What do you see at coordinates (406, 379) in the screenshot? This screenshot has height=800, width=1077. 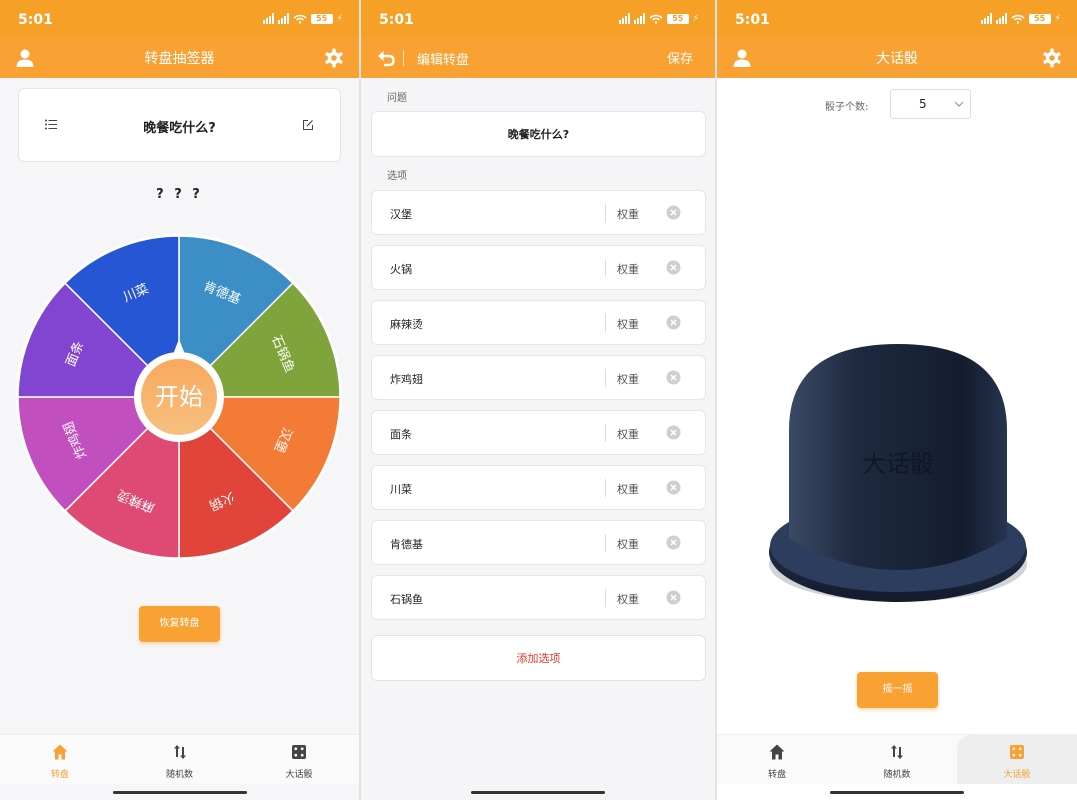 I see `option-name: 炸鸡翅` at bounding box center [406, 379].